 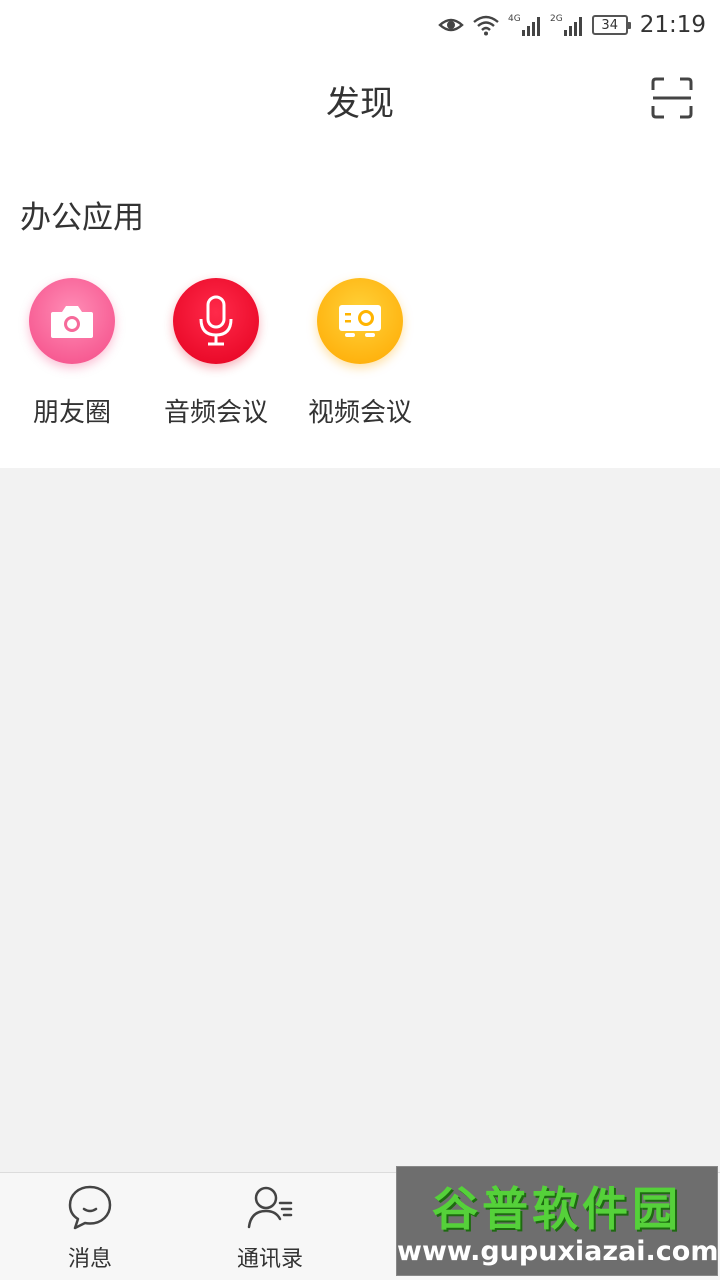 I want to click on app-label: 音频会议, so click(x=215, y=413).